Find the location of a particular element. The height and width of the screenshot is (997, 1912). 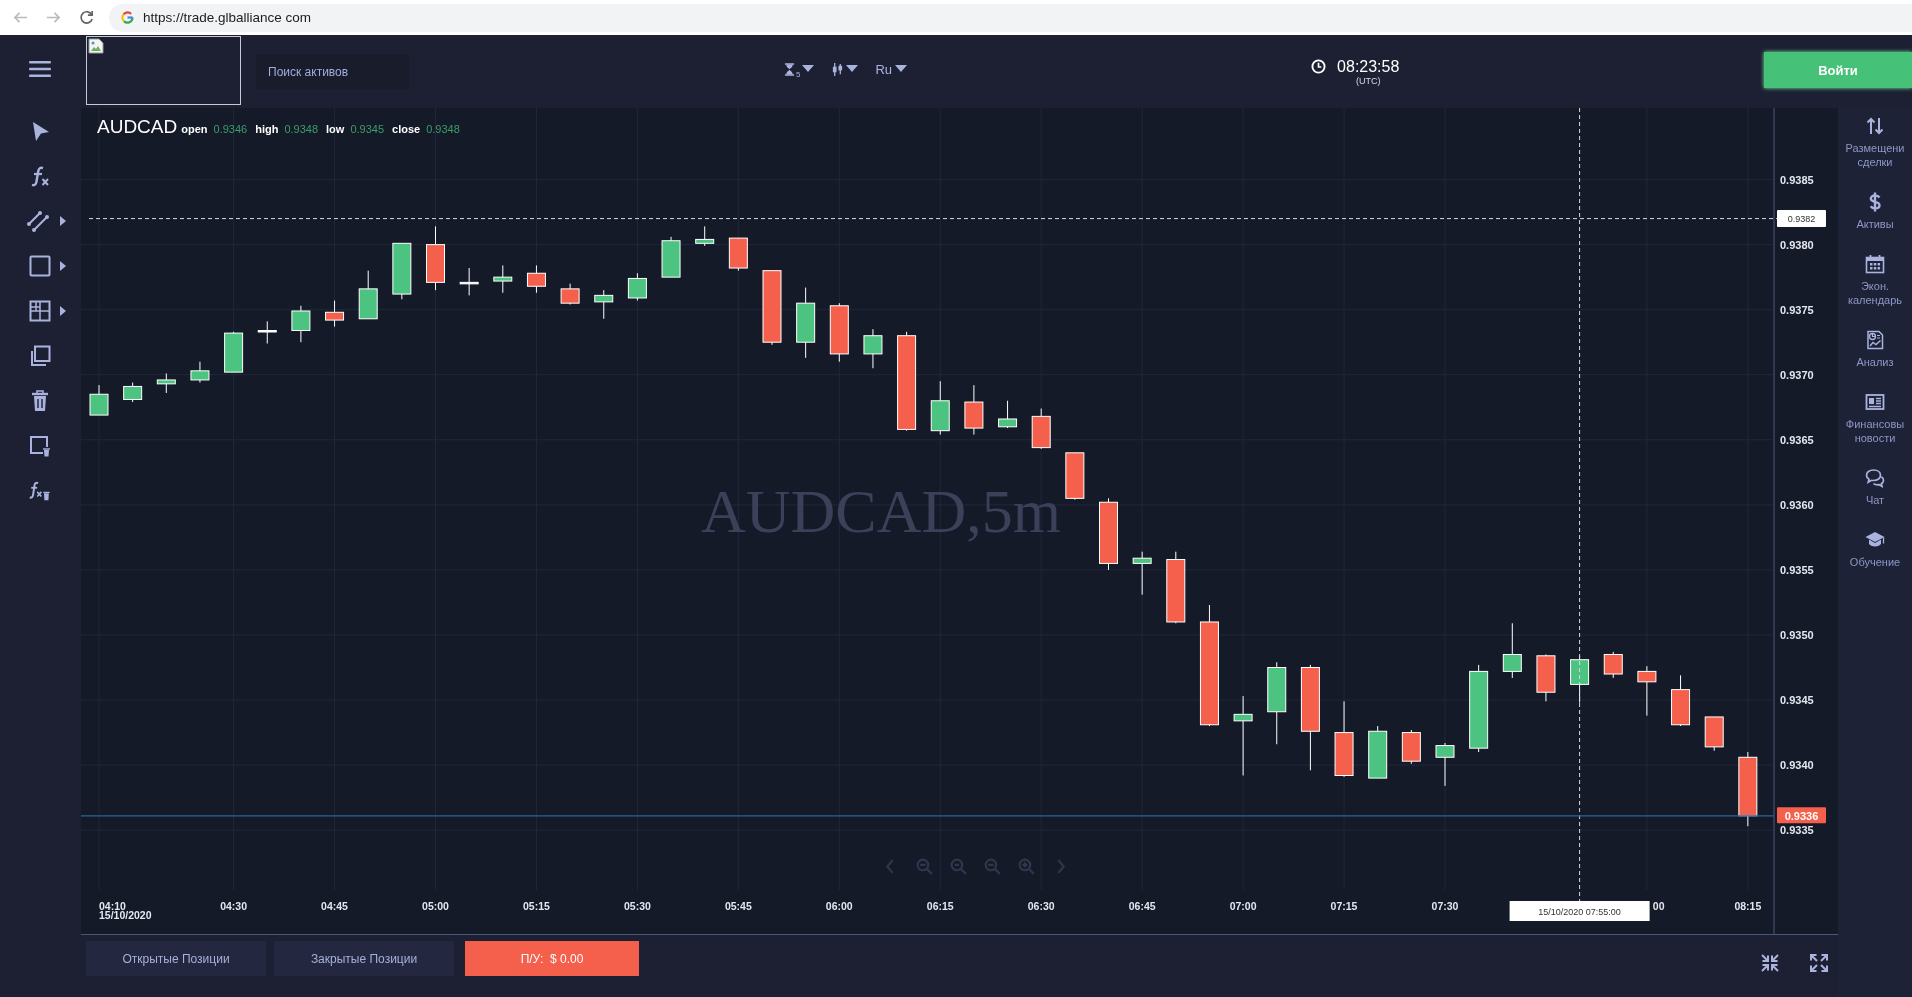

sidebar-item: Экон. календарь is located at coordinates (1875, 280).